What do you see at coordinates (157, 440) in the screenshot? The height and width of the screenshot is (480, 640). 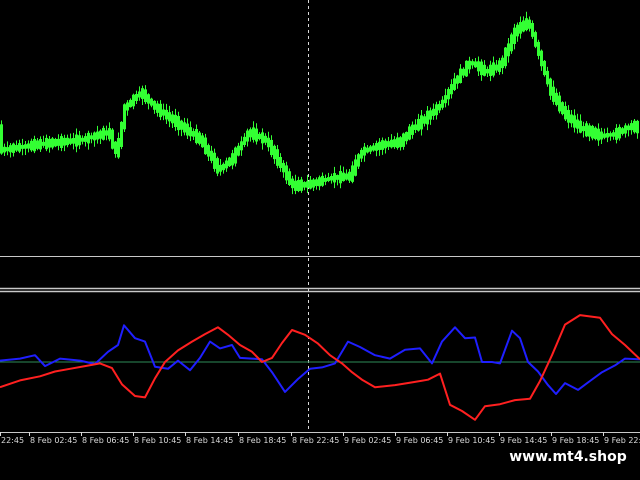 I see `time-tick-label: 8 Feb 10:45` at bounding box center [157, 440].